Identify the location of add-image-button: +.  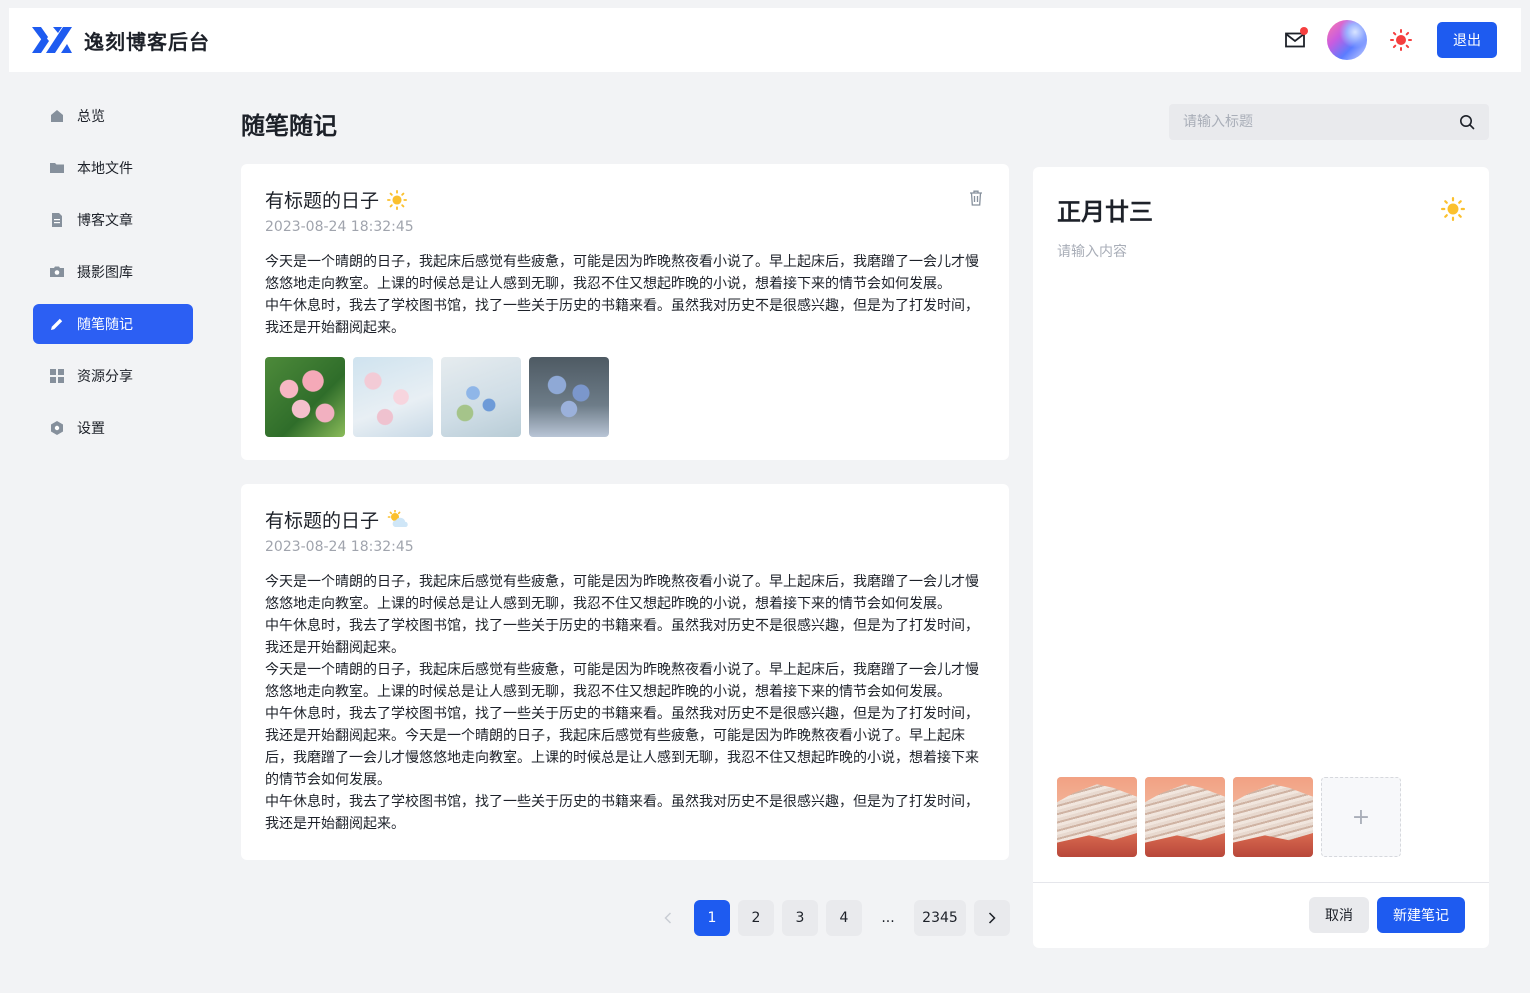
(1361, 817).